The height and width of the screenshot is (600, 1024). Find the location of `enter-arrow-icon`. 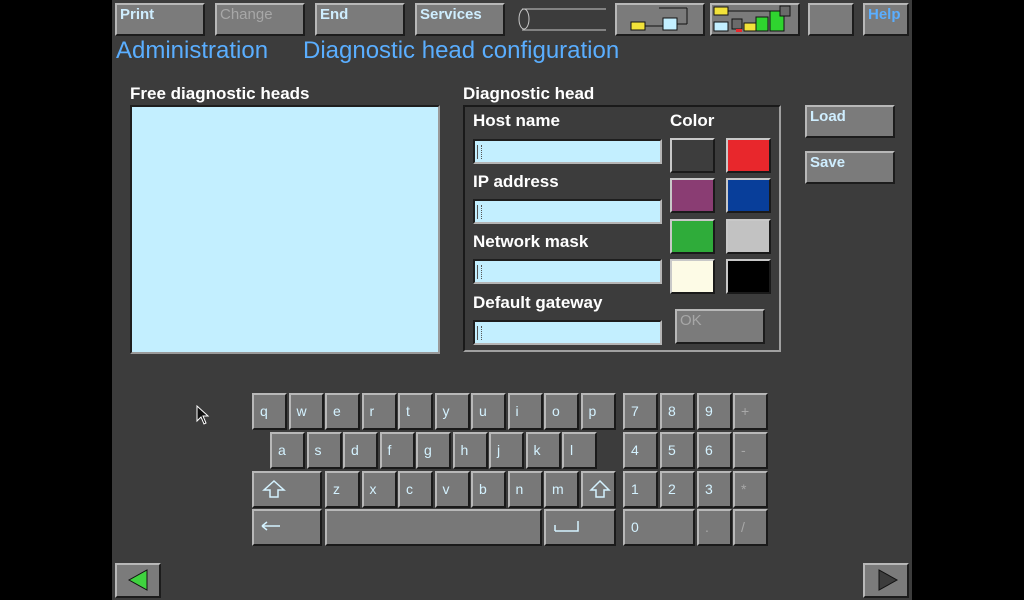

enter-arrow-icon is located at coordinates (566, 526).